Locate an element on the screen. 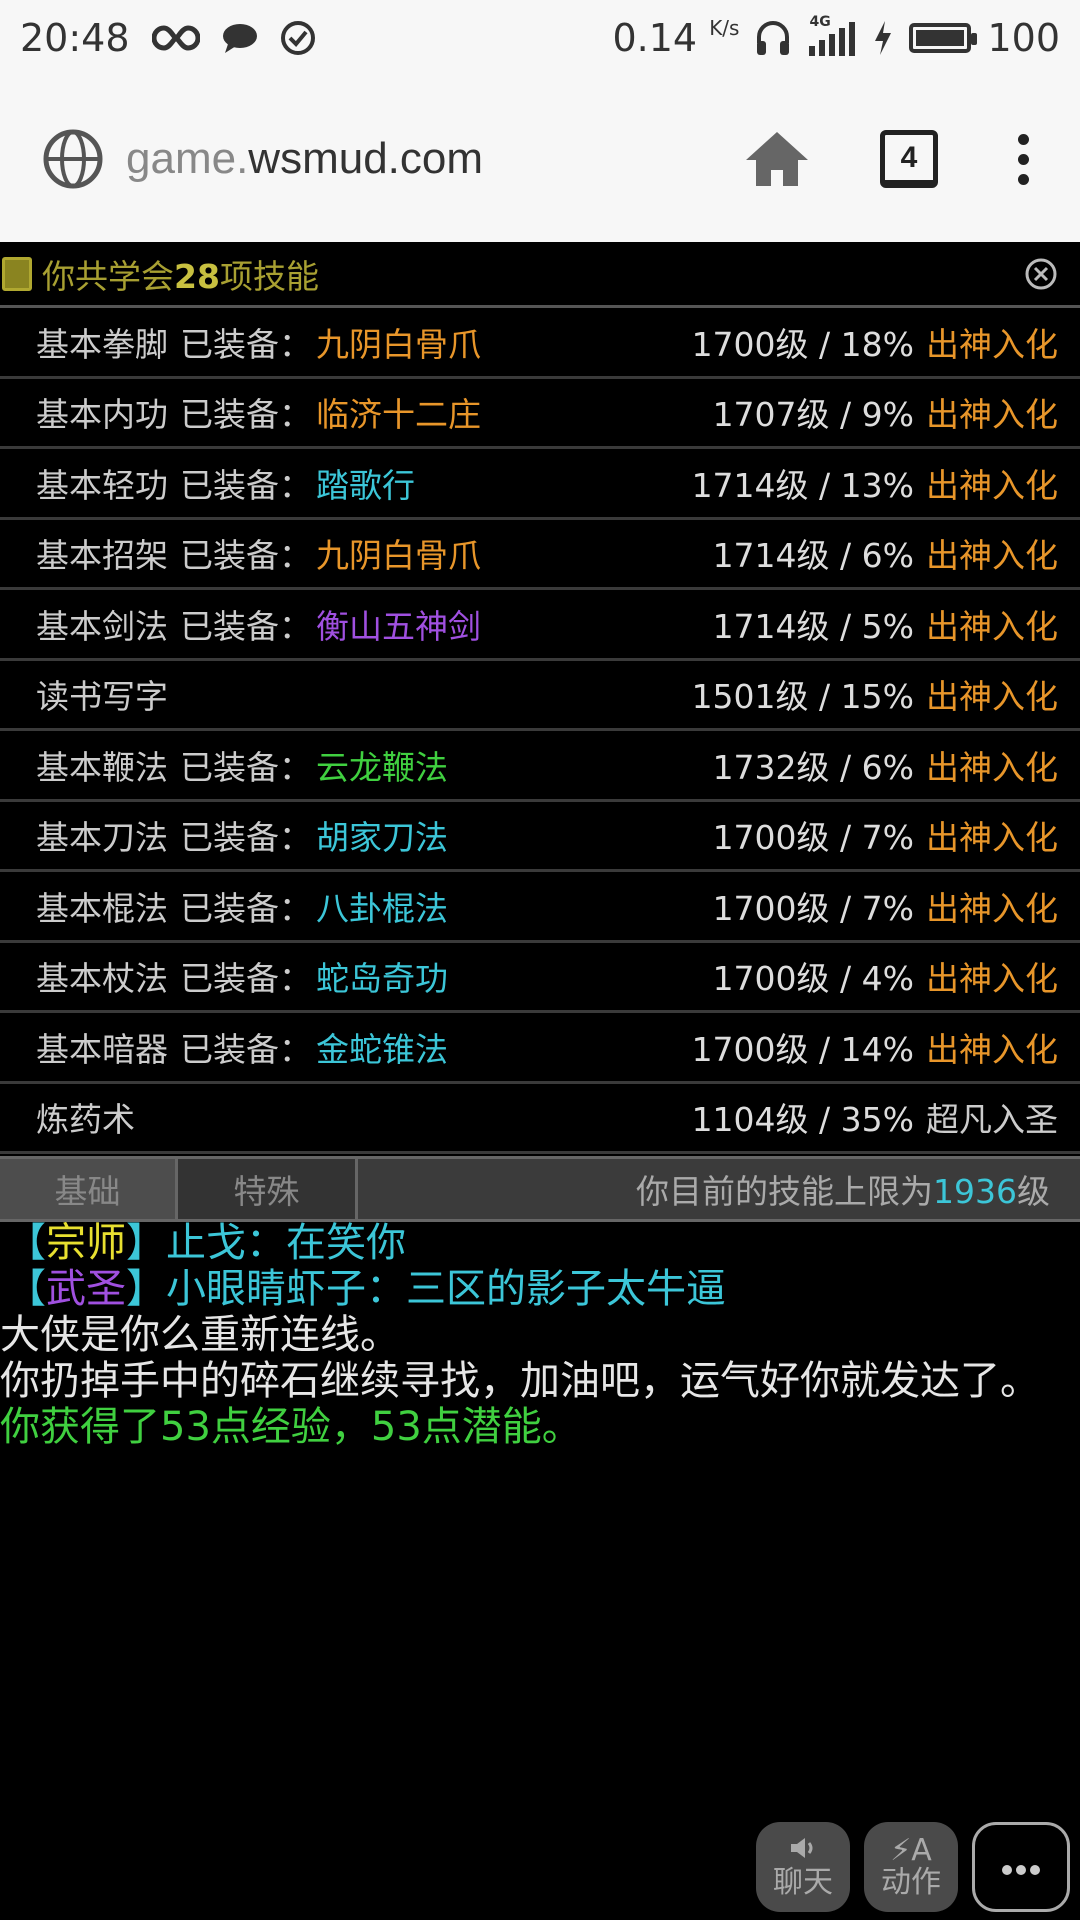 The height and width of the screenshot is (1920, 1080). skill-row: 读书写字 1501级 / 15% 出神入化 is located at coordinates (540, 696).